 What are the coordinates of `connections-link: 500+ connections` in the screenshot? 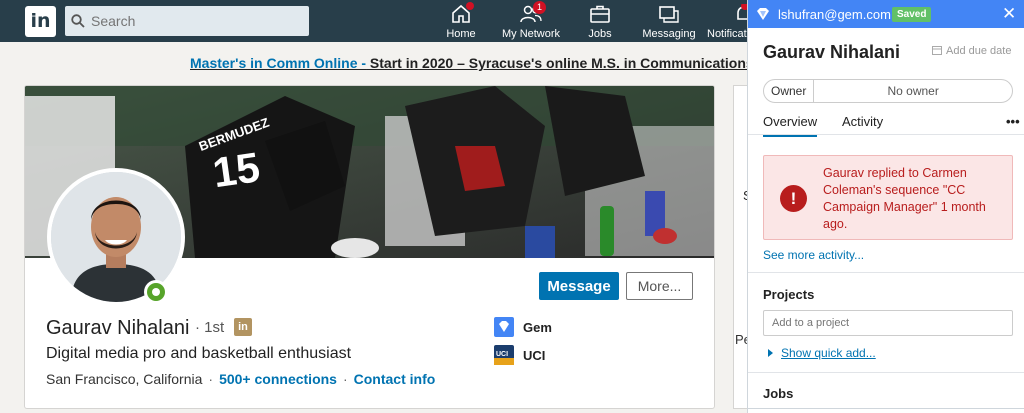 It's located at (278, 379).